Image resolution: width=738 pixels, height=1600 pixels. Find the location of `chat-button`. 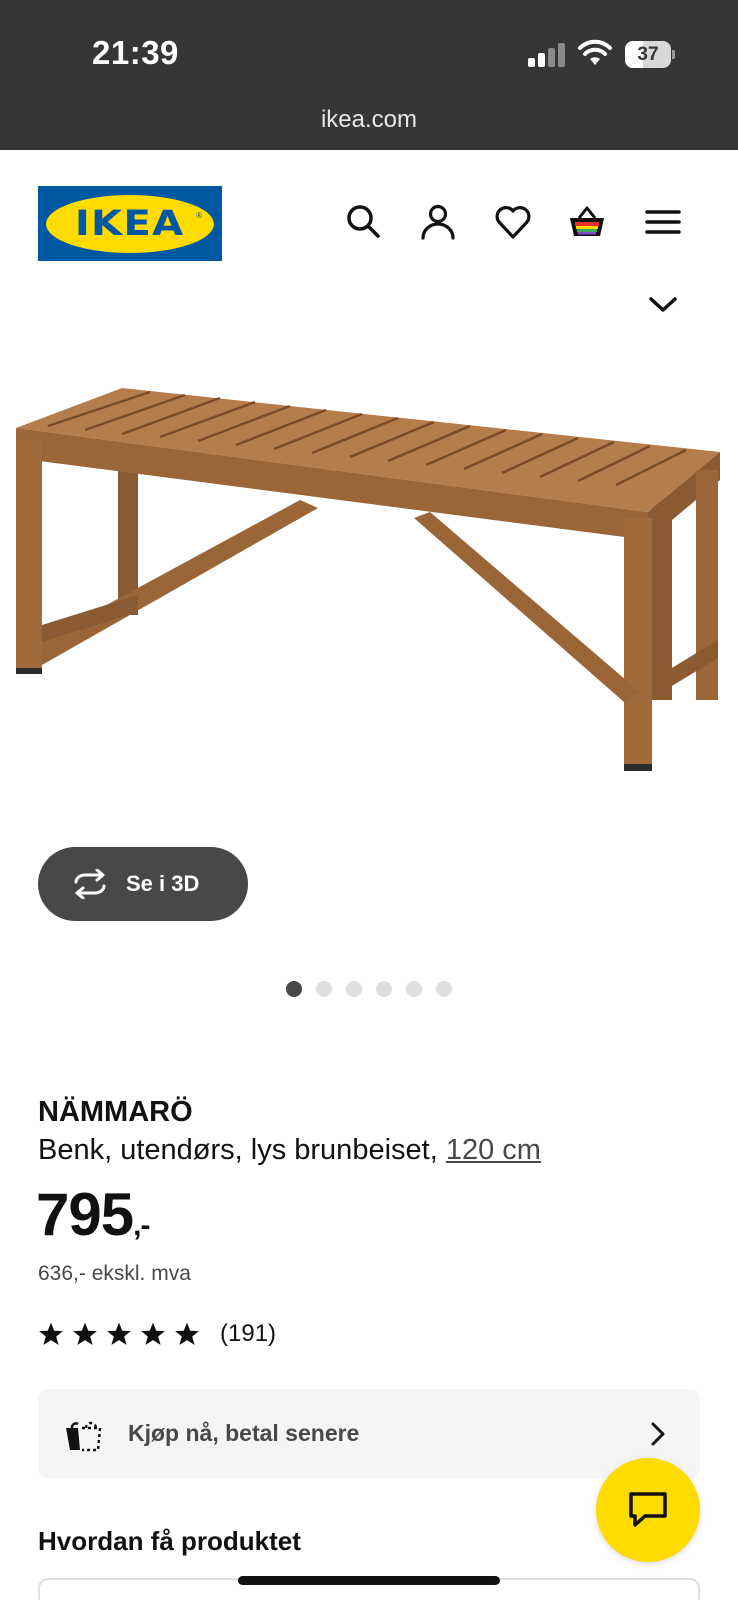

chat-button is located at coordinates (648, 1510).